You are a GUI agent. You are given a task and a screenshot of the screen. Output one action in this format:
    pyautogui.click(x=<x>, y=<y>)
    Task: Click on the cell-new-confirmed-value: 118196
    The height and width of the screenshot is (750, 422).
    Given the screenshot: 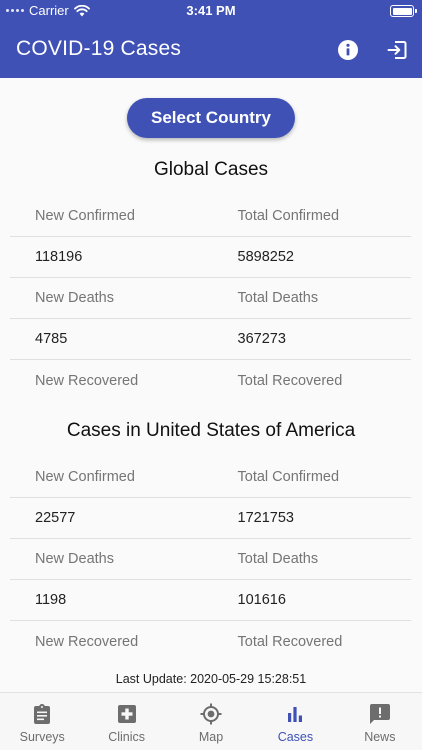 What is the action you would take?
    pyautogui.click(x=59, y=257)
    